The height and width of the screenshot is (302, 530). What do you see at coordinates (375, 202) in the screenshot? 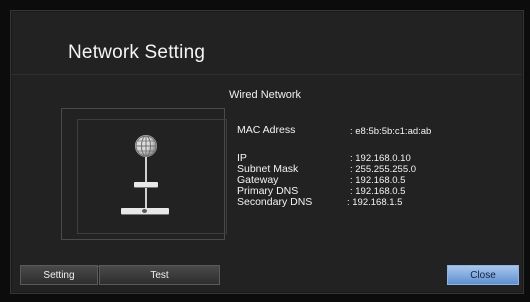
I see `secondary-dns-value: : 192.168.1.5` at bounding box center [375, 202].